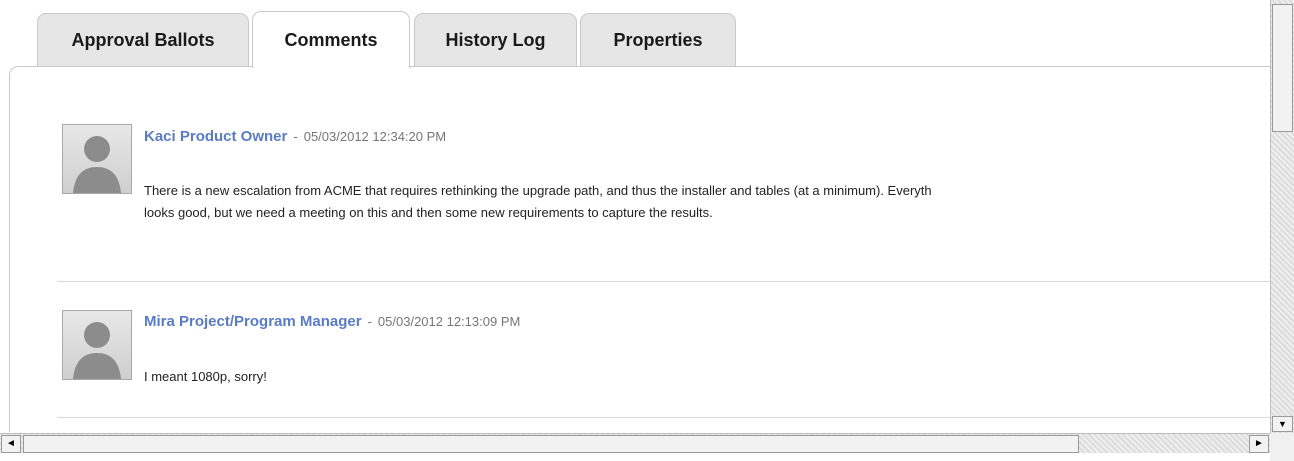 This screenshot has height=461, width=1294. Describe the element at coordinates (97, 350) in the screenshot. I see `user-silhouette-icon` at that location.